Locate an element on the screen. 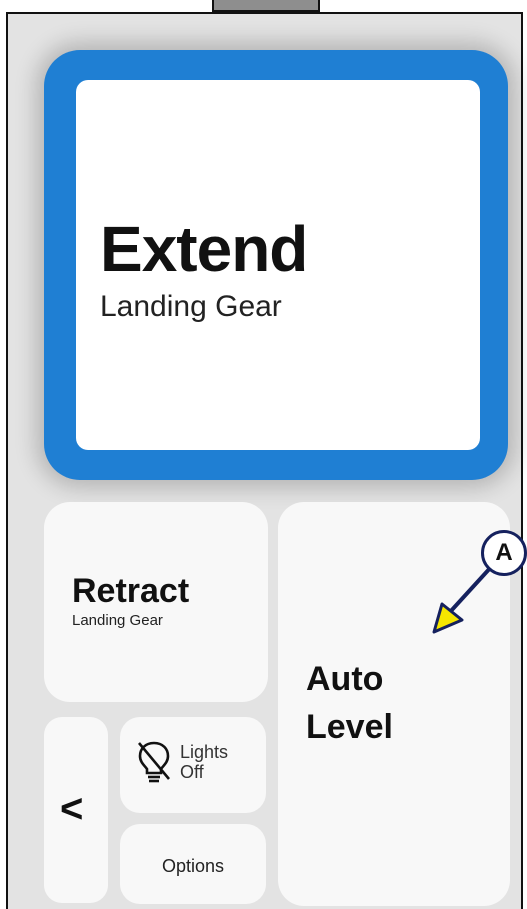 The image size is (527, 909). chevron-left-icon: < is located at coordinates (72, 809).